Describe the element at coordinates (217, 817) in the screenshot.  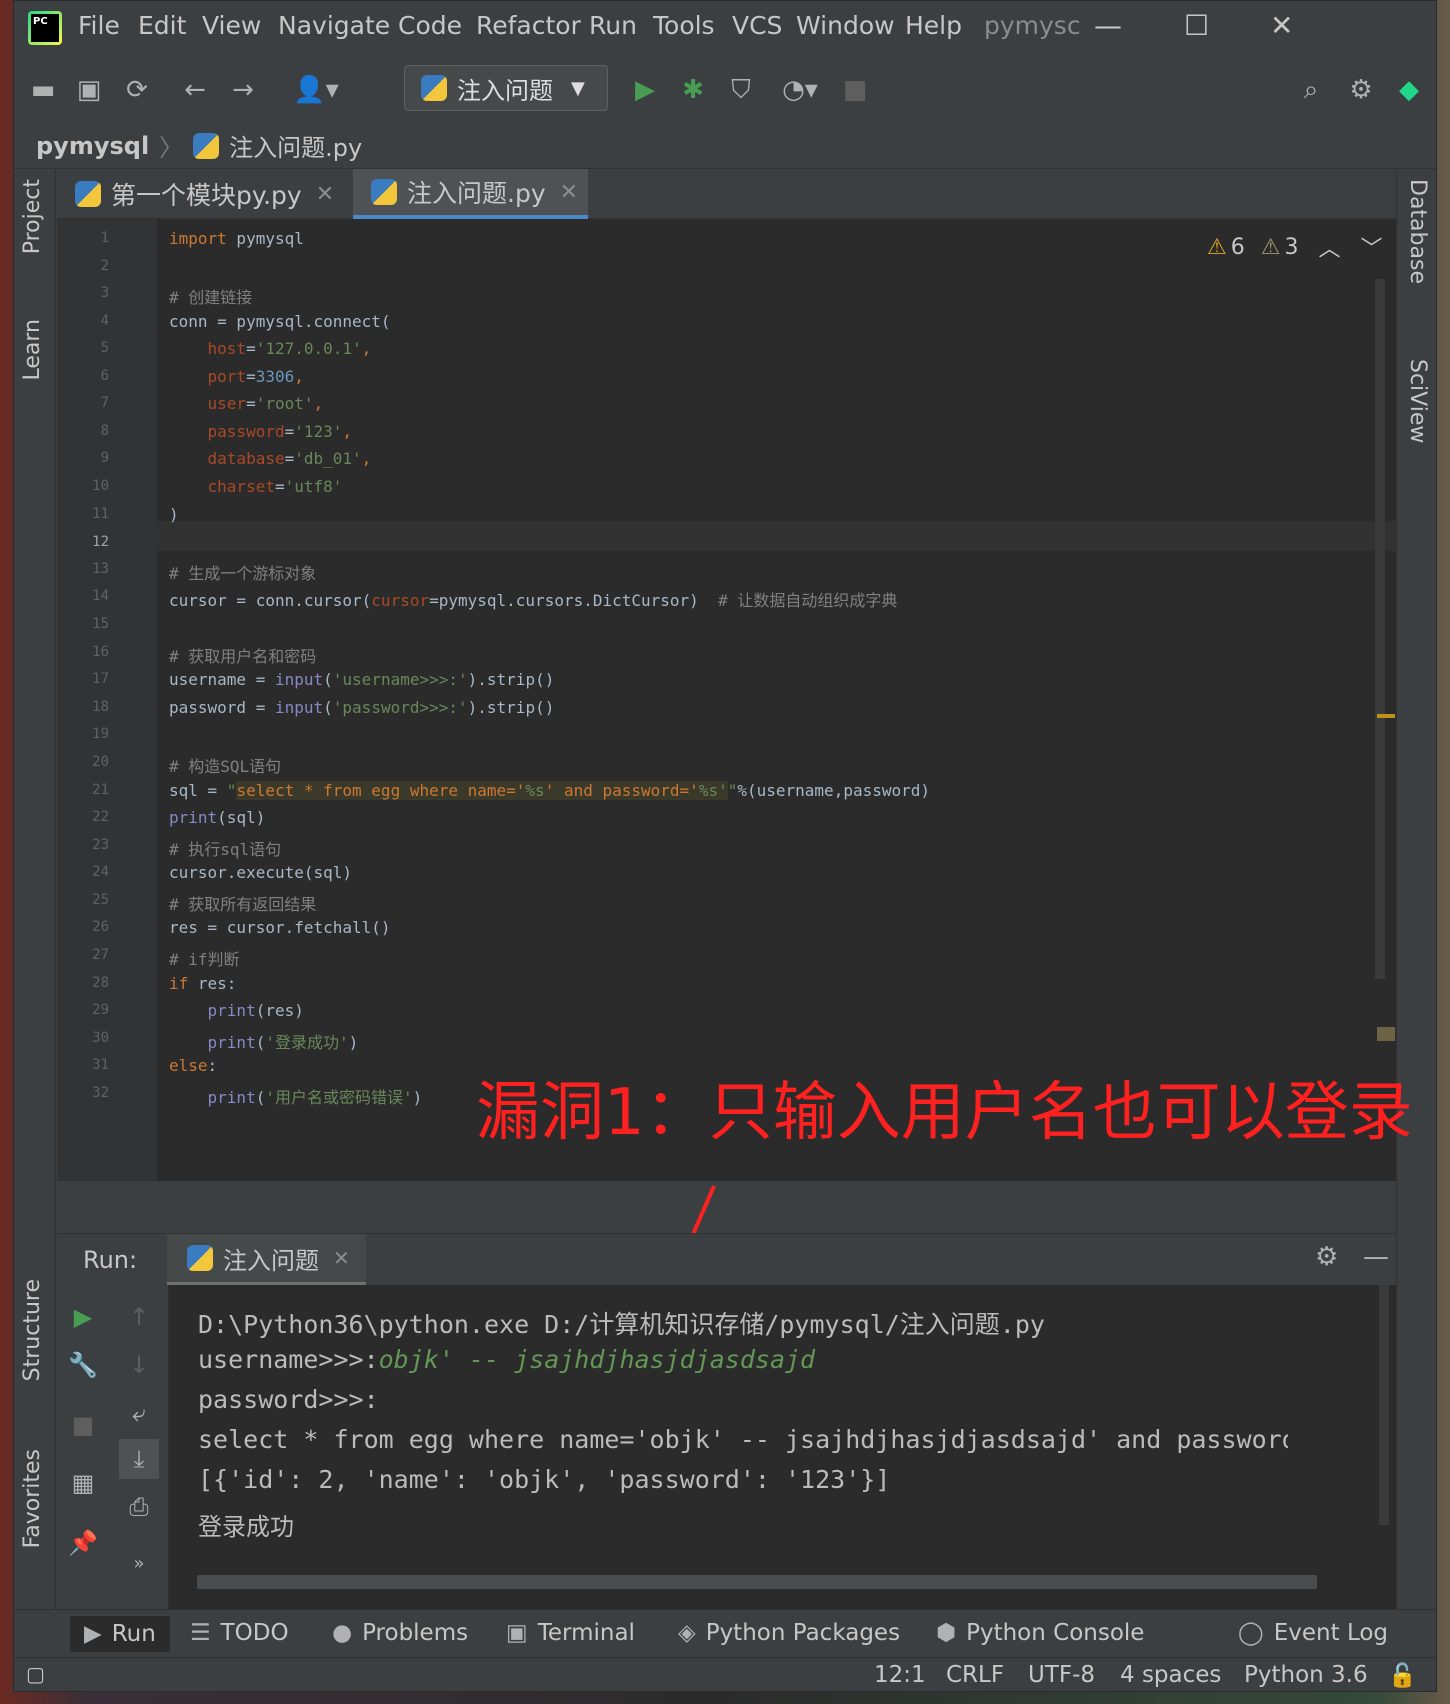
I see `code-line-22: print(sql)` at that location.